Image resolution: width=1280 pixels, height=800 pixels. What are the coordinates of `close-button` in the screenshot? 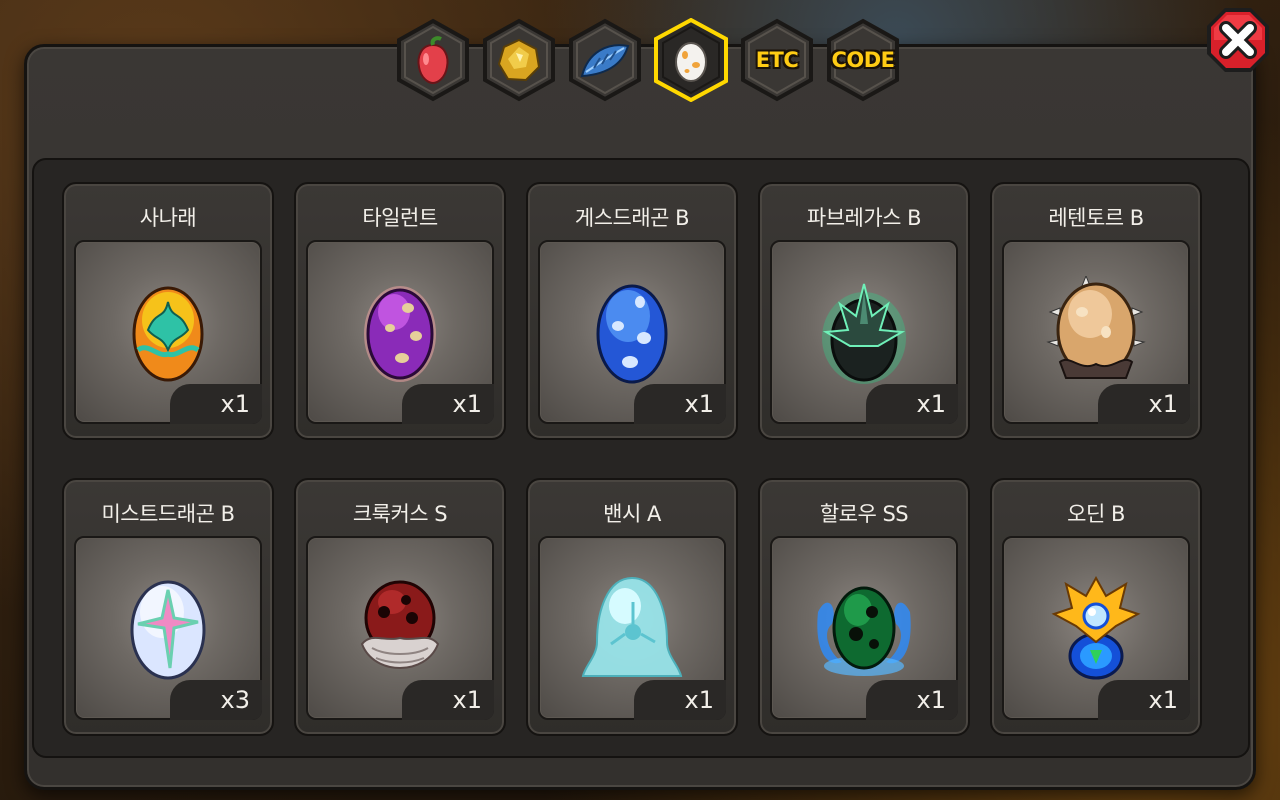 It's located at (1238, 40).